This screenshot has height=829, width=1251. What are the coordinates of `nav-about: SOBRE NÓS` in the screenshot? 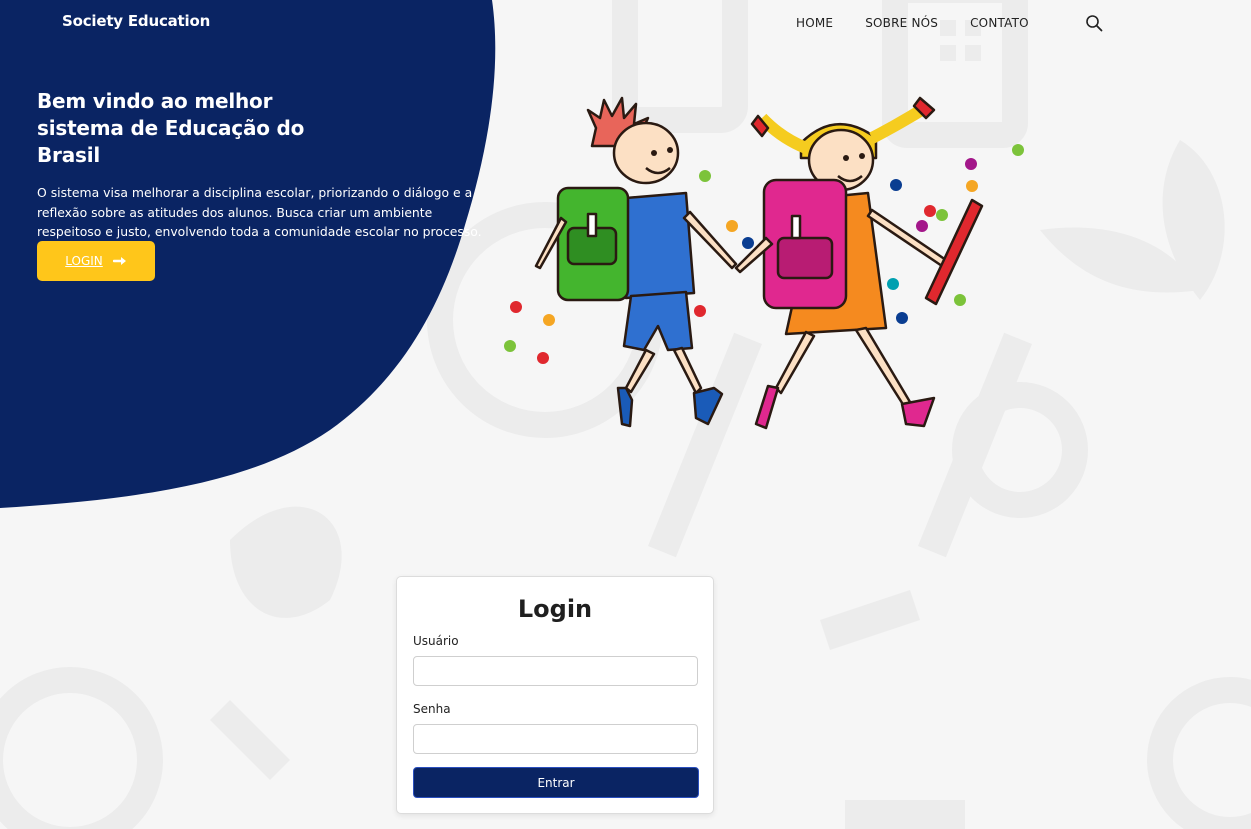 It's located at (901, 23).